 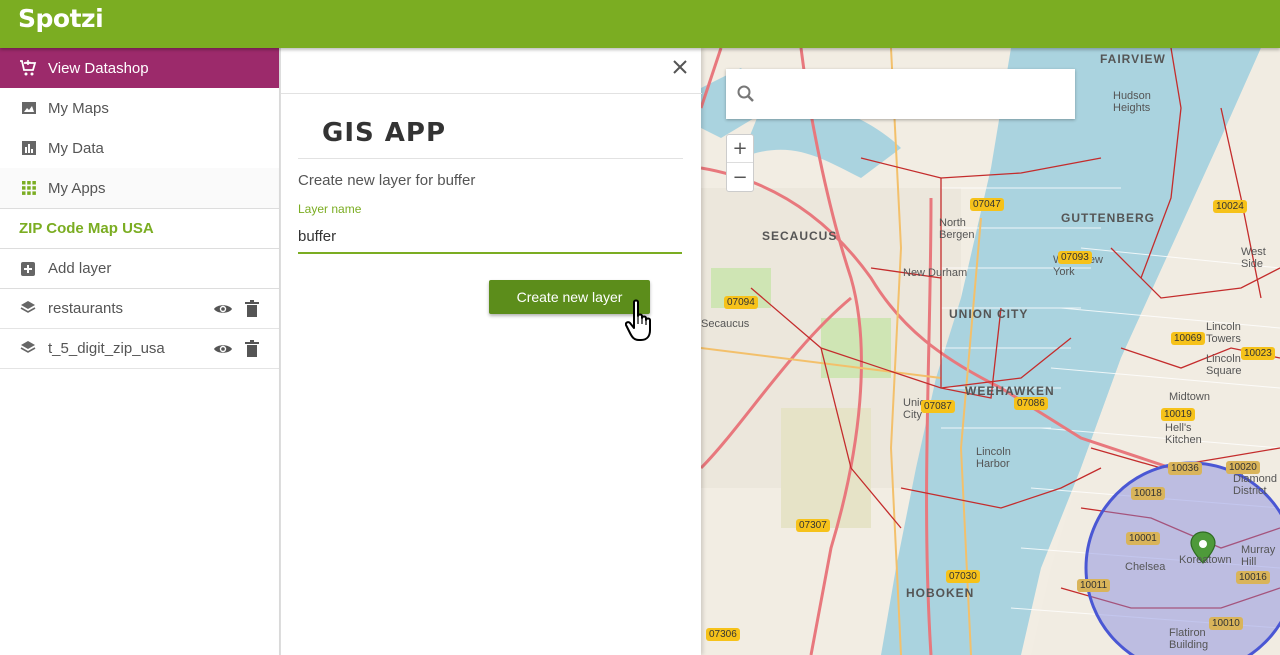 What do you see at coordinates (139, 148) in the screenshot?
I see `nav-my-data: My Data` at bounding box center [139, 148].